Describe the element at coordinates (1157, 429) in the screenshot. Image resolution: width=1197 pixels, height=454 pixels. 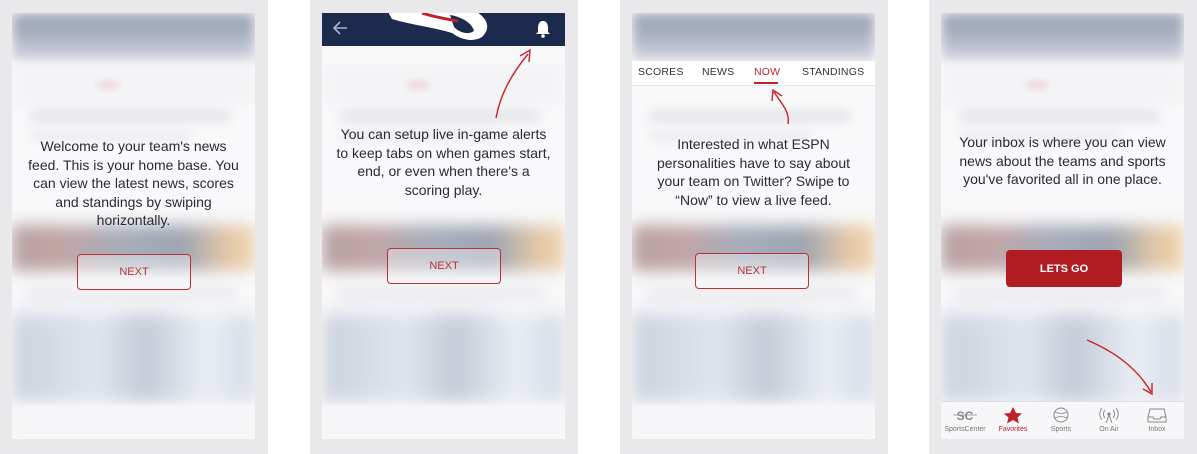
I see `nav-label: Inbox` at that location.